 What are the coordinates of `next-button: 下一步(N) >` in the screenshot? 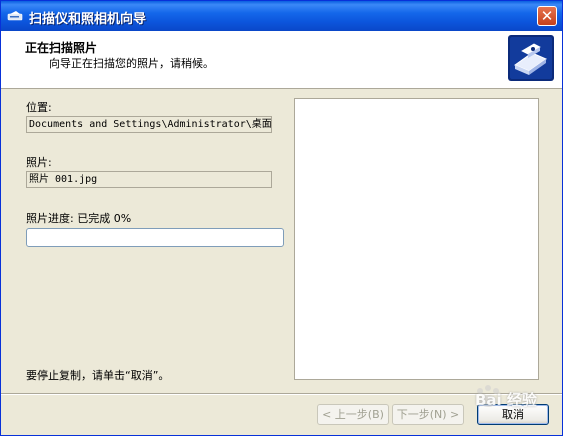 It's located at (428, 414).